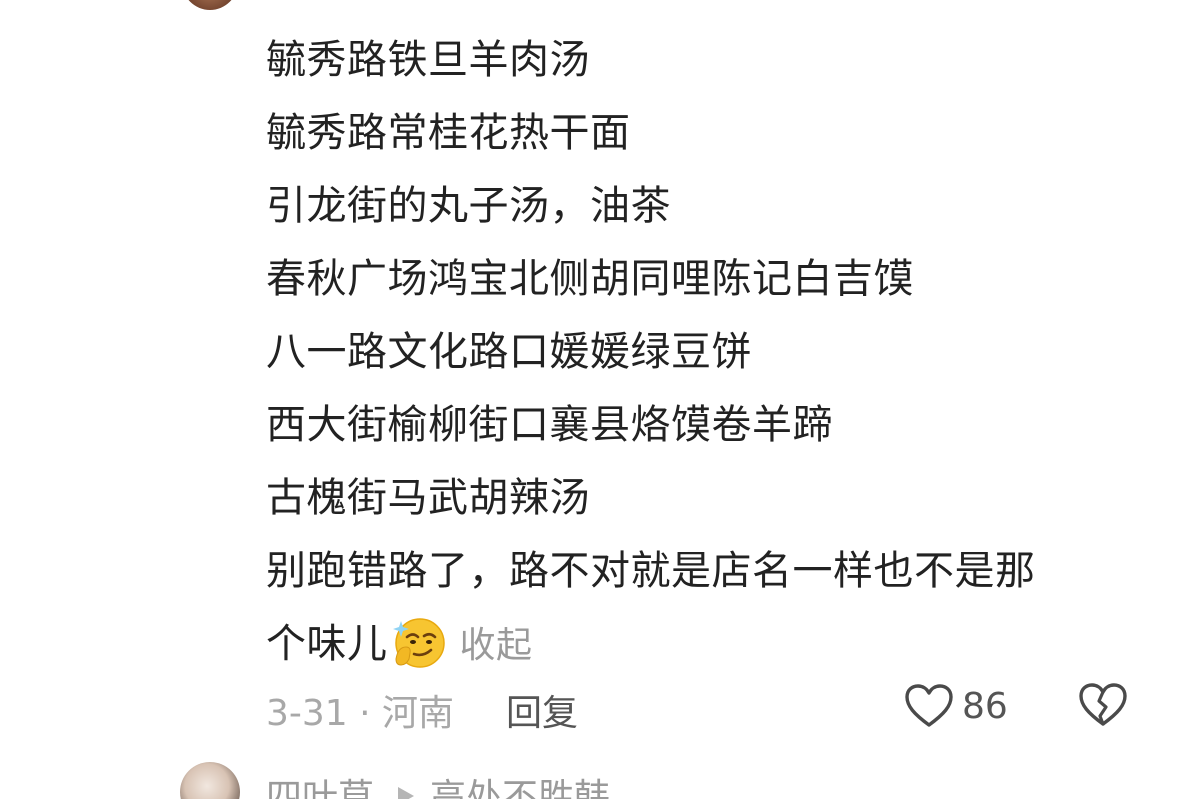 This screenshot has height=799, width=1179. Describe the element at coordinates (428, 60) in the screenshot. I see `comment-line: 毓秀路铁旦羊肉汤` at that location.